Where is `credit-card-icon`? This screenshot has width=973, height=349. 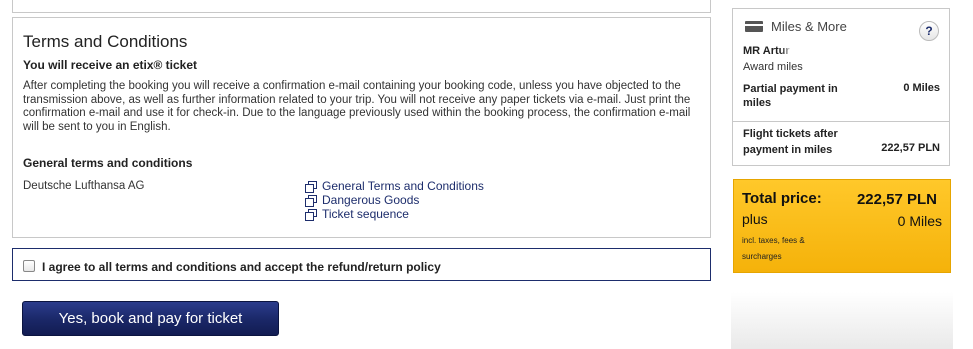
credit-card-icon is located at coordinates (754, 26).